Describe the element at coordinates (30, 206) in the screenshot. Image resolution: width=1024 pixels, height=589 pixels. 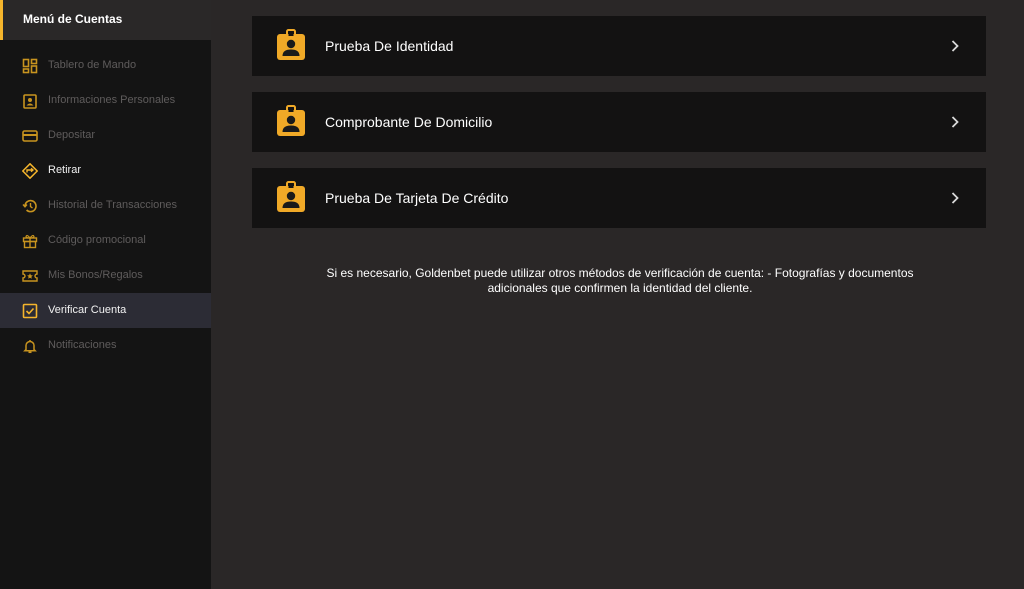
I see `history-icon` at that location.